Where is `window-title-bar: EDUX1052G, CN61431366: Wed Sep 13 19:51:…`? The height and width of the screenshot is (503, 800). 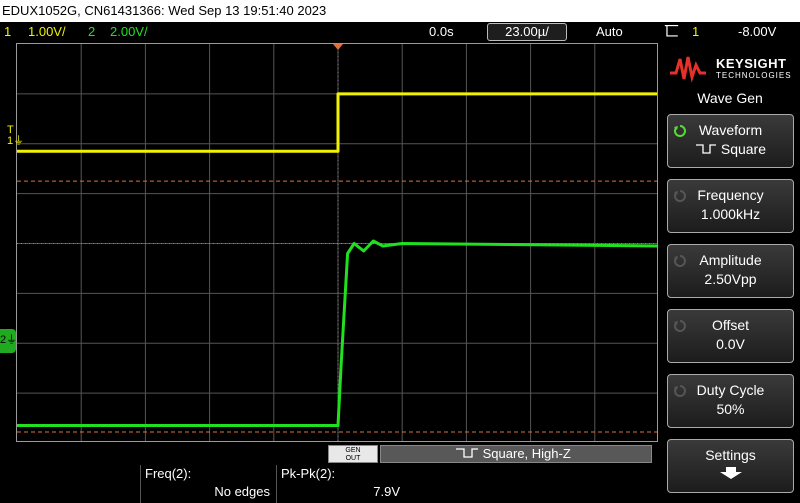
window-title-bar: EDUX1052G, CN61431366: Wed Sep 13 19:51:… is located at coordinates (400, 11).